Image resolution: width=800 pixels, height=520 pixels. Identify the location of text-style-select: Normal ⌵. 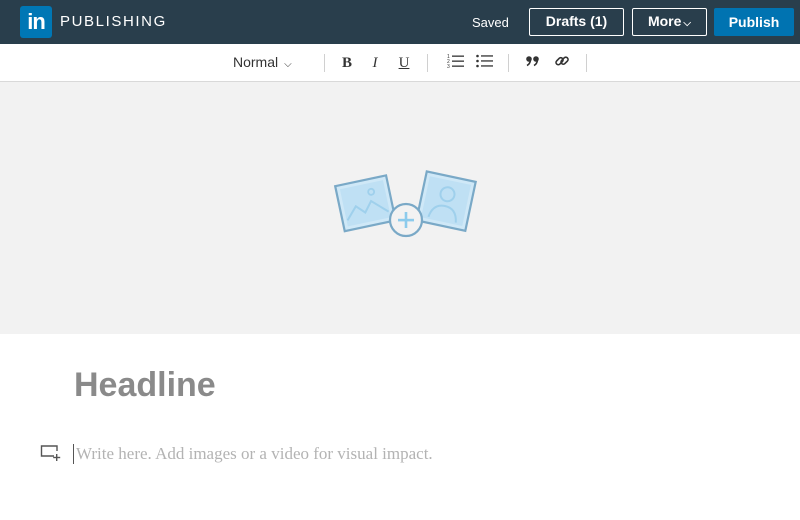
(262, 62).